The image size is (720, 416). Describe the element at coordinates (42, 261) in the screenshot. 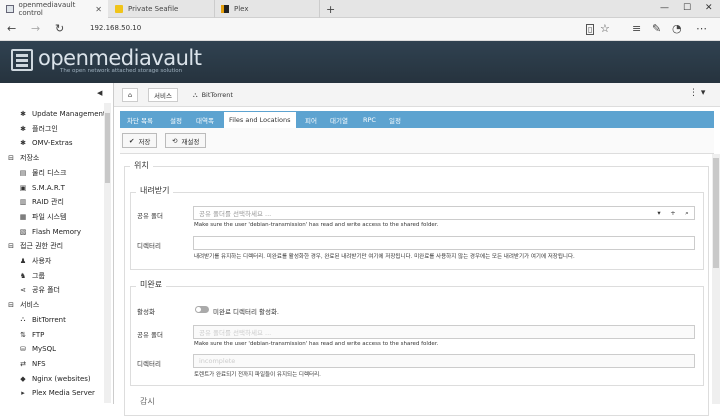

I see `sidebar-item-label: 사용자` at that location.